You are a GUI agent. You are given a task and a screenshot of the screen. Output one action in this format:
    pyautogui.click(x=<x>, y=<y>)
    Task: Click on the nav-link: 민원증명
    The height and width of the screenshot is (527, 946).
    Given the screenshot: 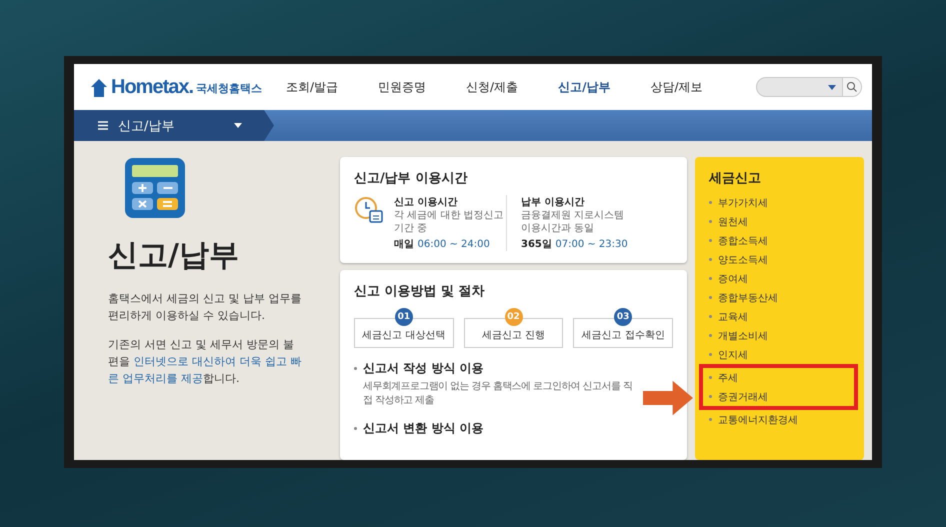 What is the action you would take?
    pyautogui.click(x=402, y=87)
    